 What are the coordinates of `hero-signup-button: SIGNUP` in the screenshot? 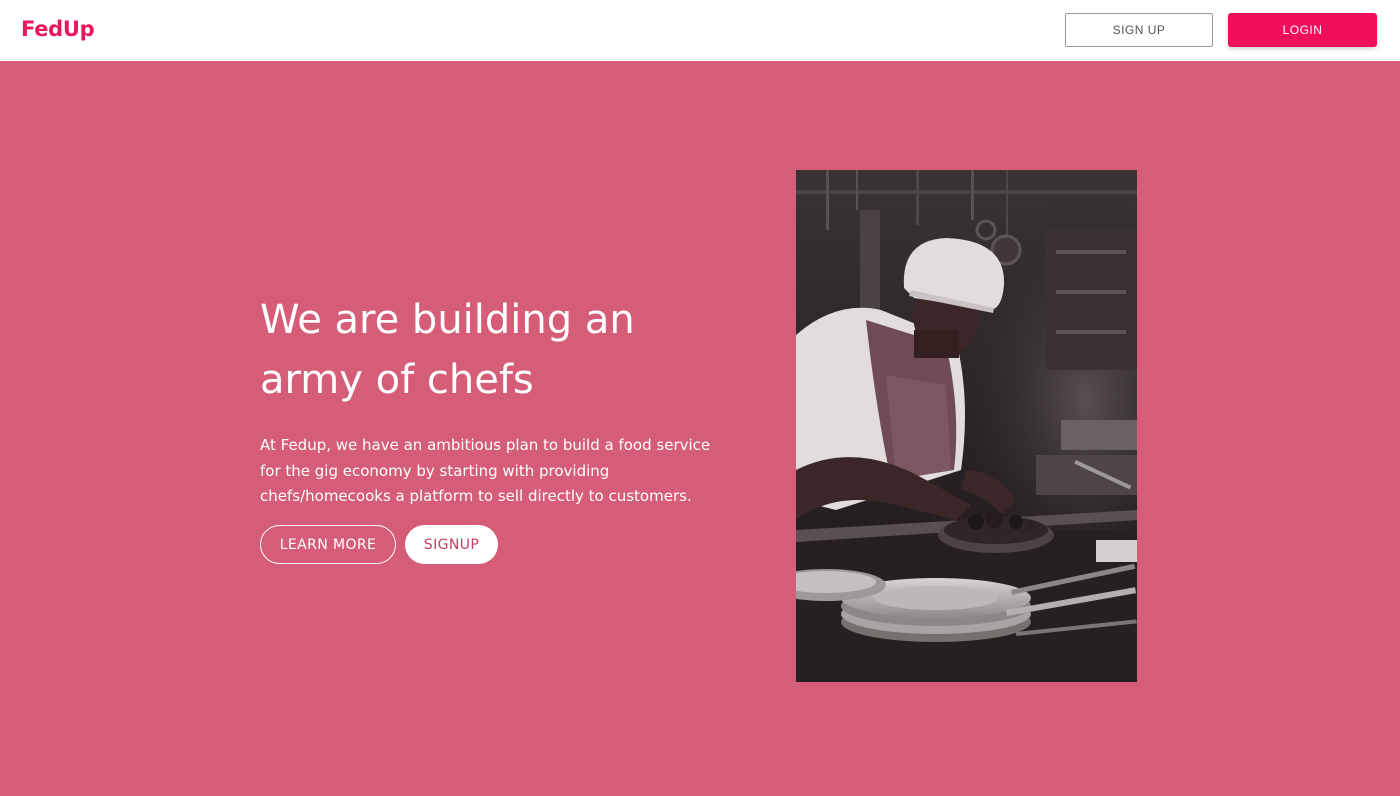 It's located at (451, 544).